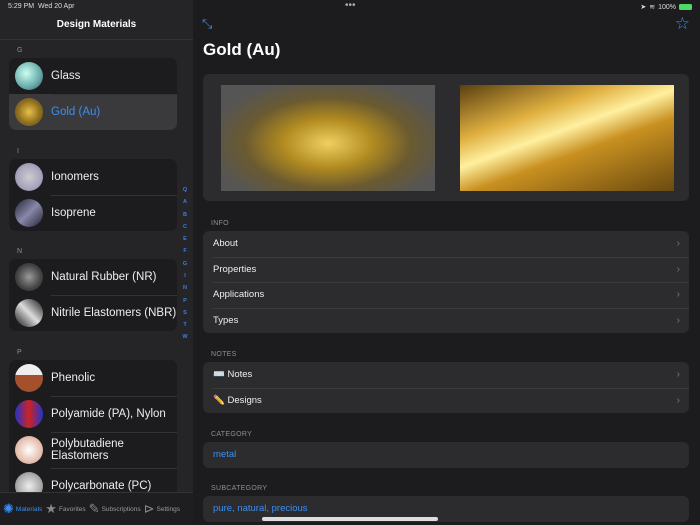  I want to click on index-letter: T, so click(184, 326).